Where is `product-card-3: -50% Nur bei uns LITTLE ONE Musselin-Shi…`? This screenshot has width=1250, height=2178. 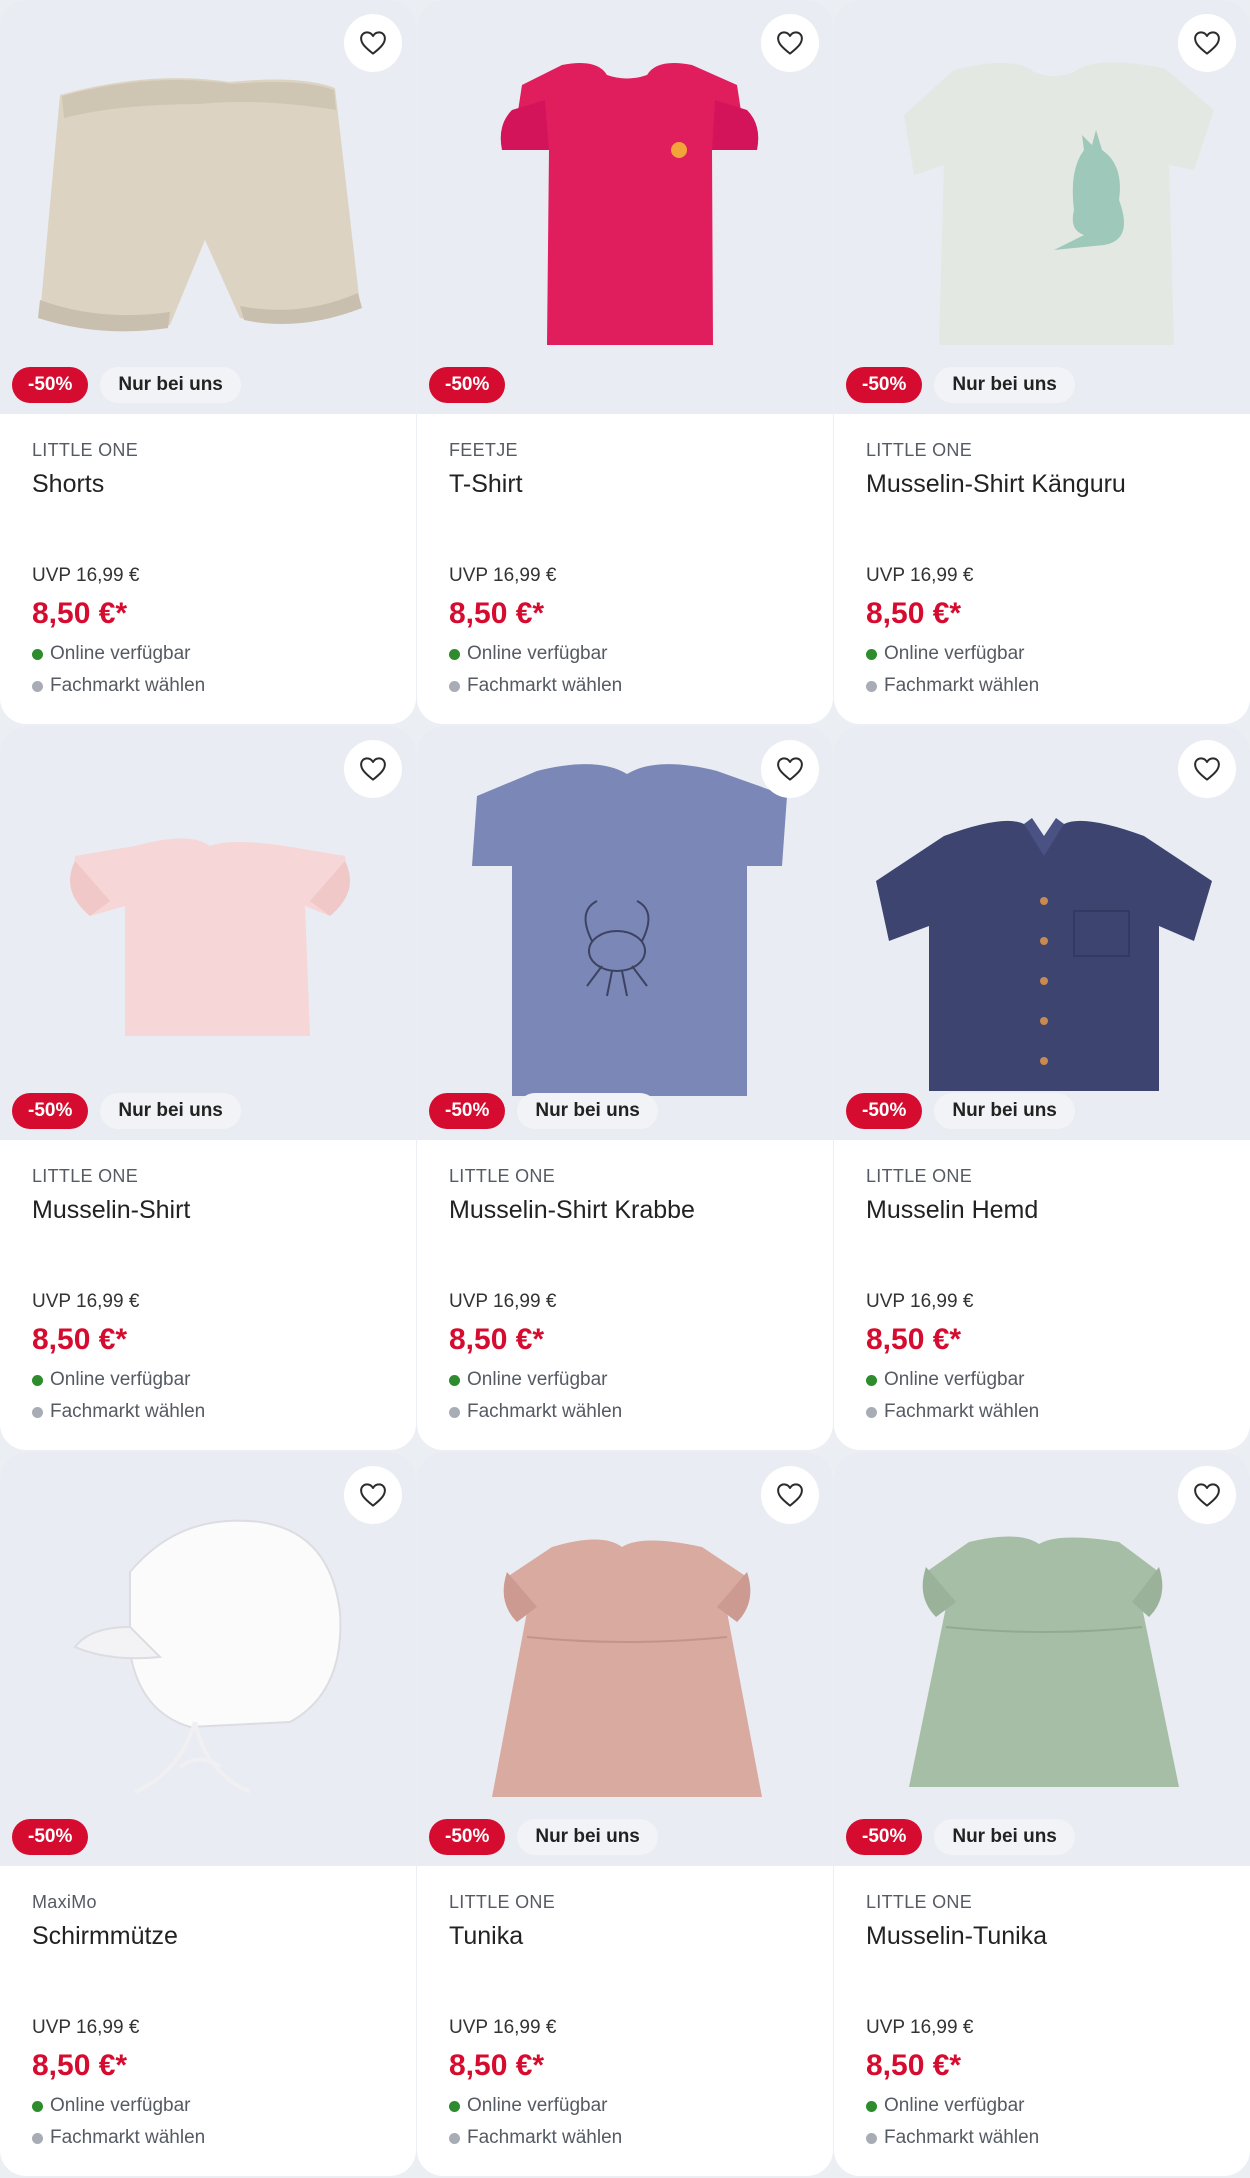
product-card-3: -50% Nur bei uns LITTLE ONE Musselin-Shi… is located at coordinates (1042, 362).